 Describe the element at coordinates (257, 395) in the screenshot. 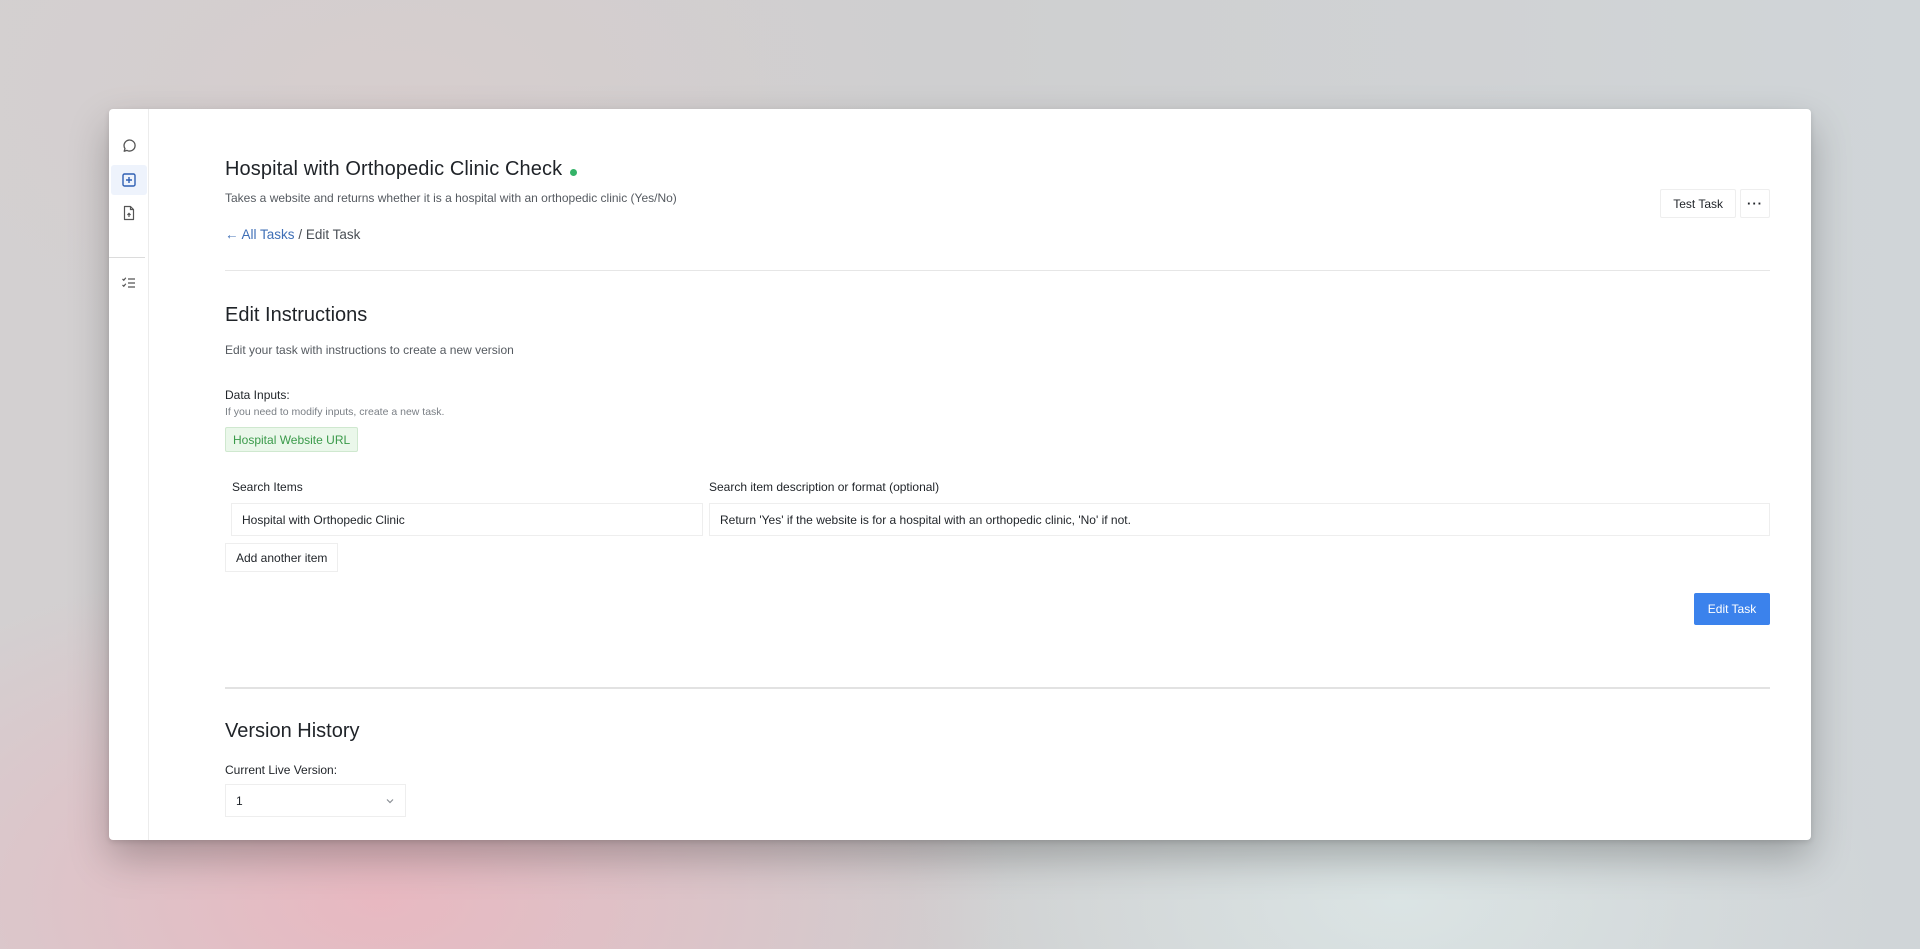

I see `data-inputs-label: Data Inputs:` at that location.